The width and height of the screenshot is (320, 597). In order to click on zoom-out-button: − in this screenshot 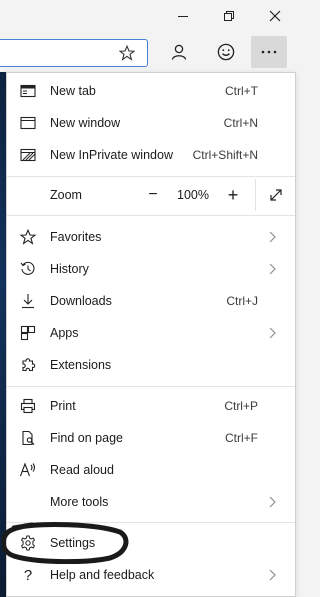, I will do `click(153, 195)`.